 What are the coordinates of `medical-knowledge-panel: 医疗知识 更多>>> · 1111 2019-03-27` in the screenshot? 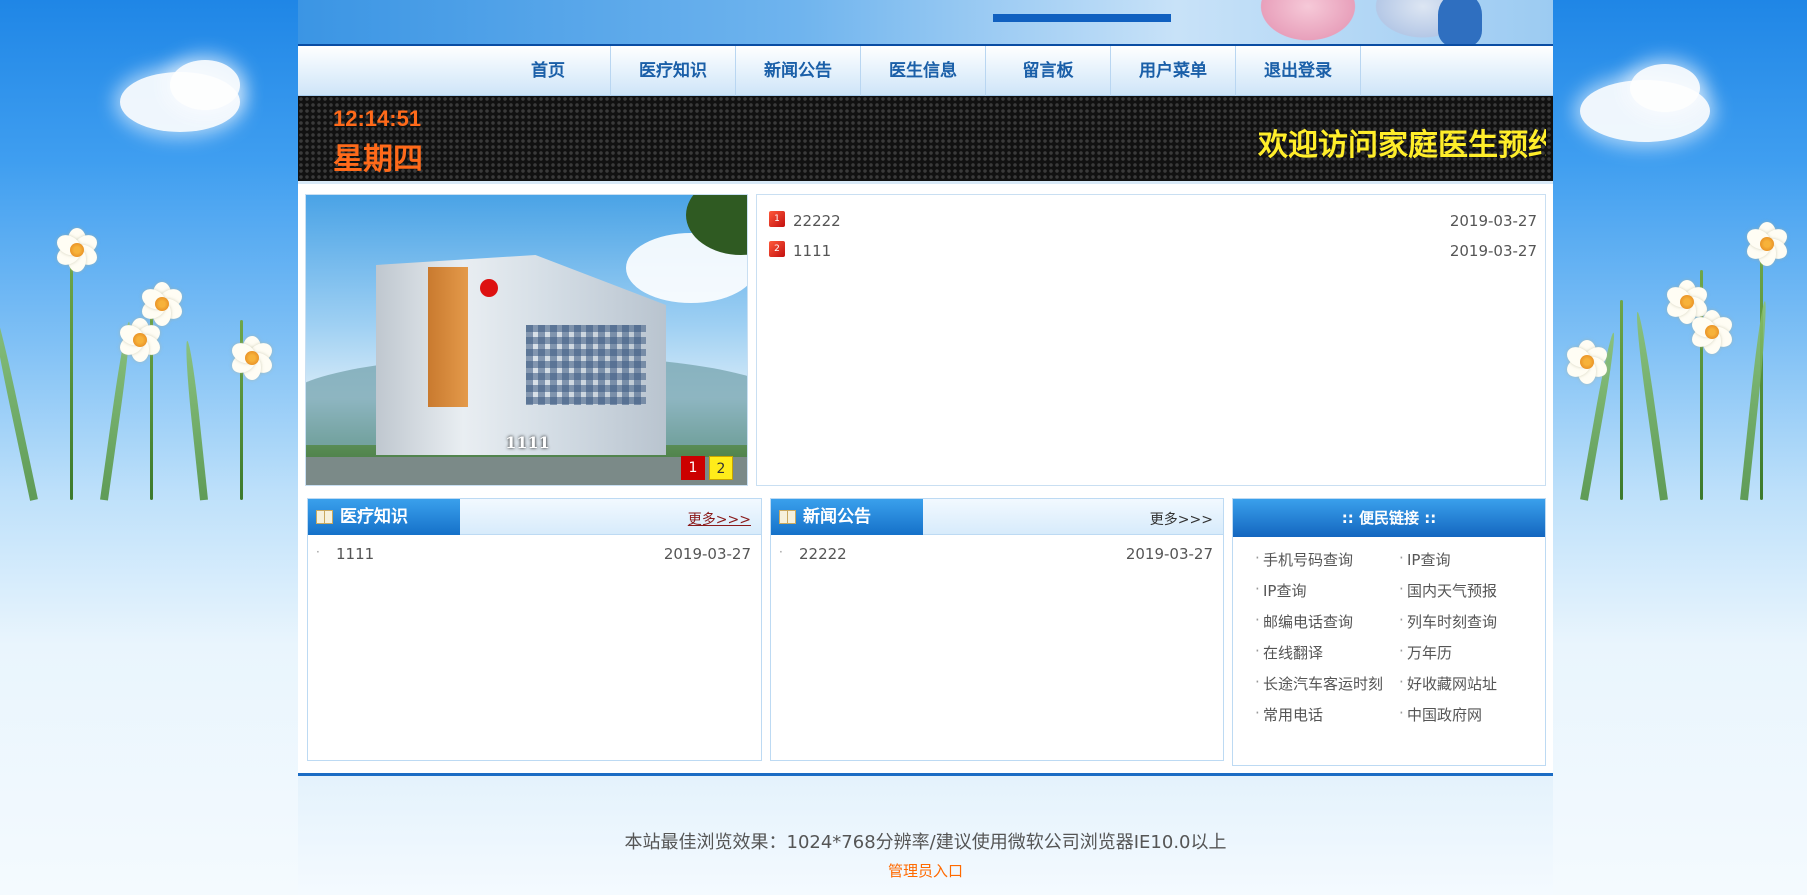 It's located at (534, 629).